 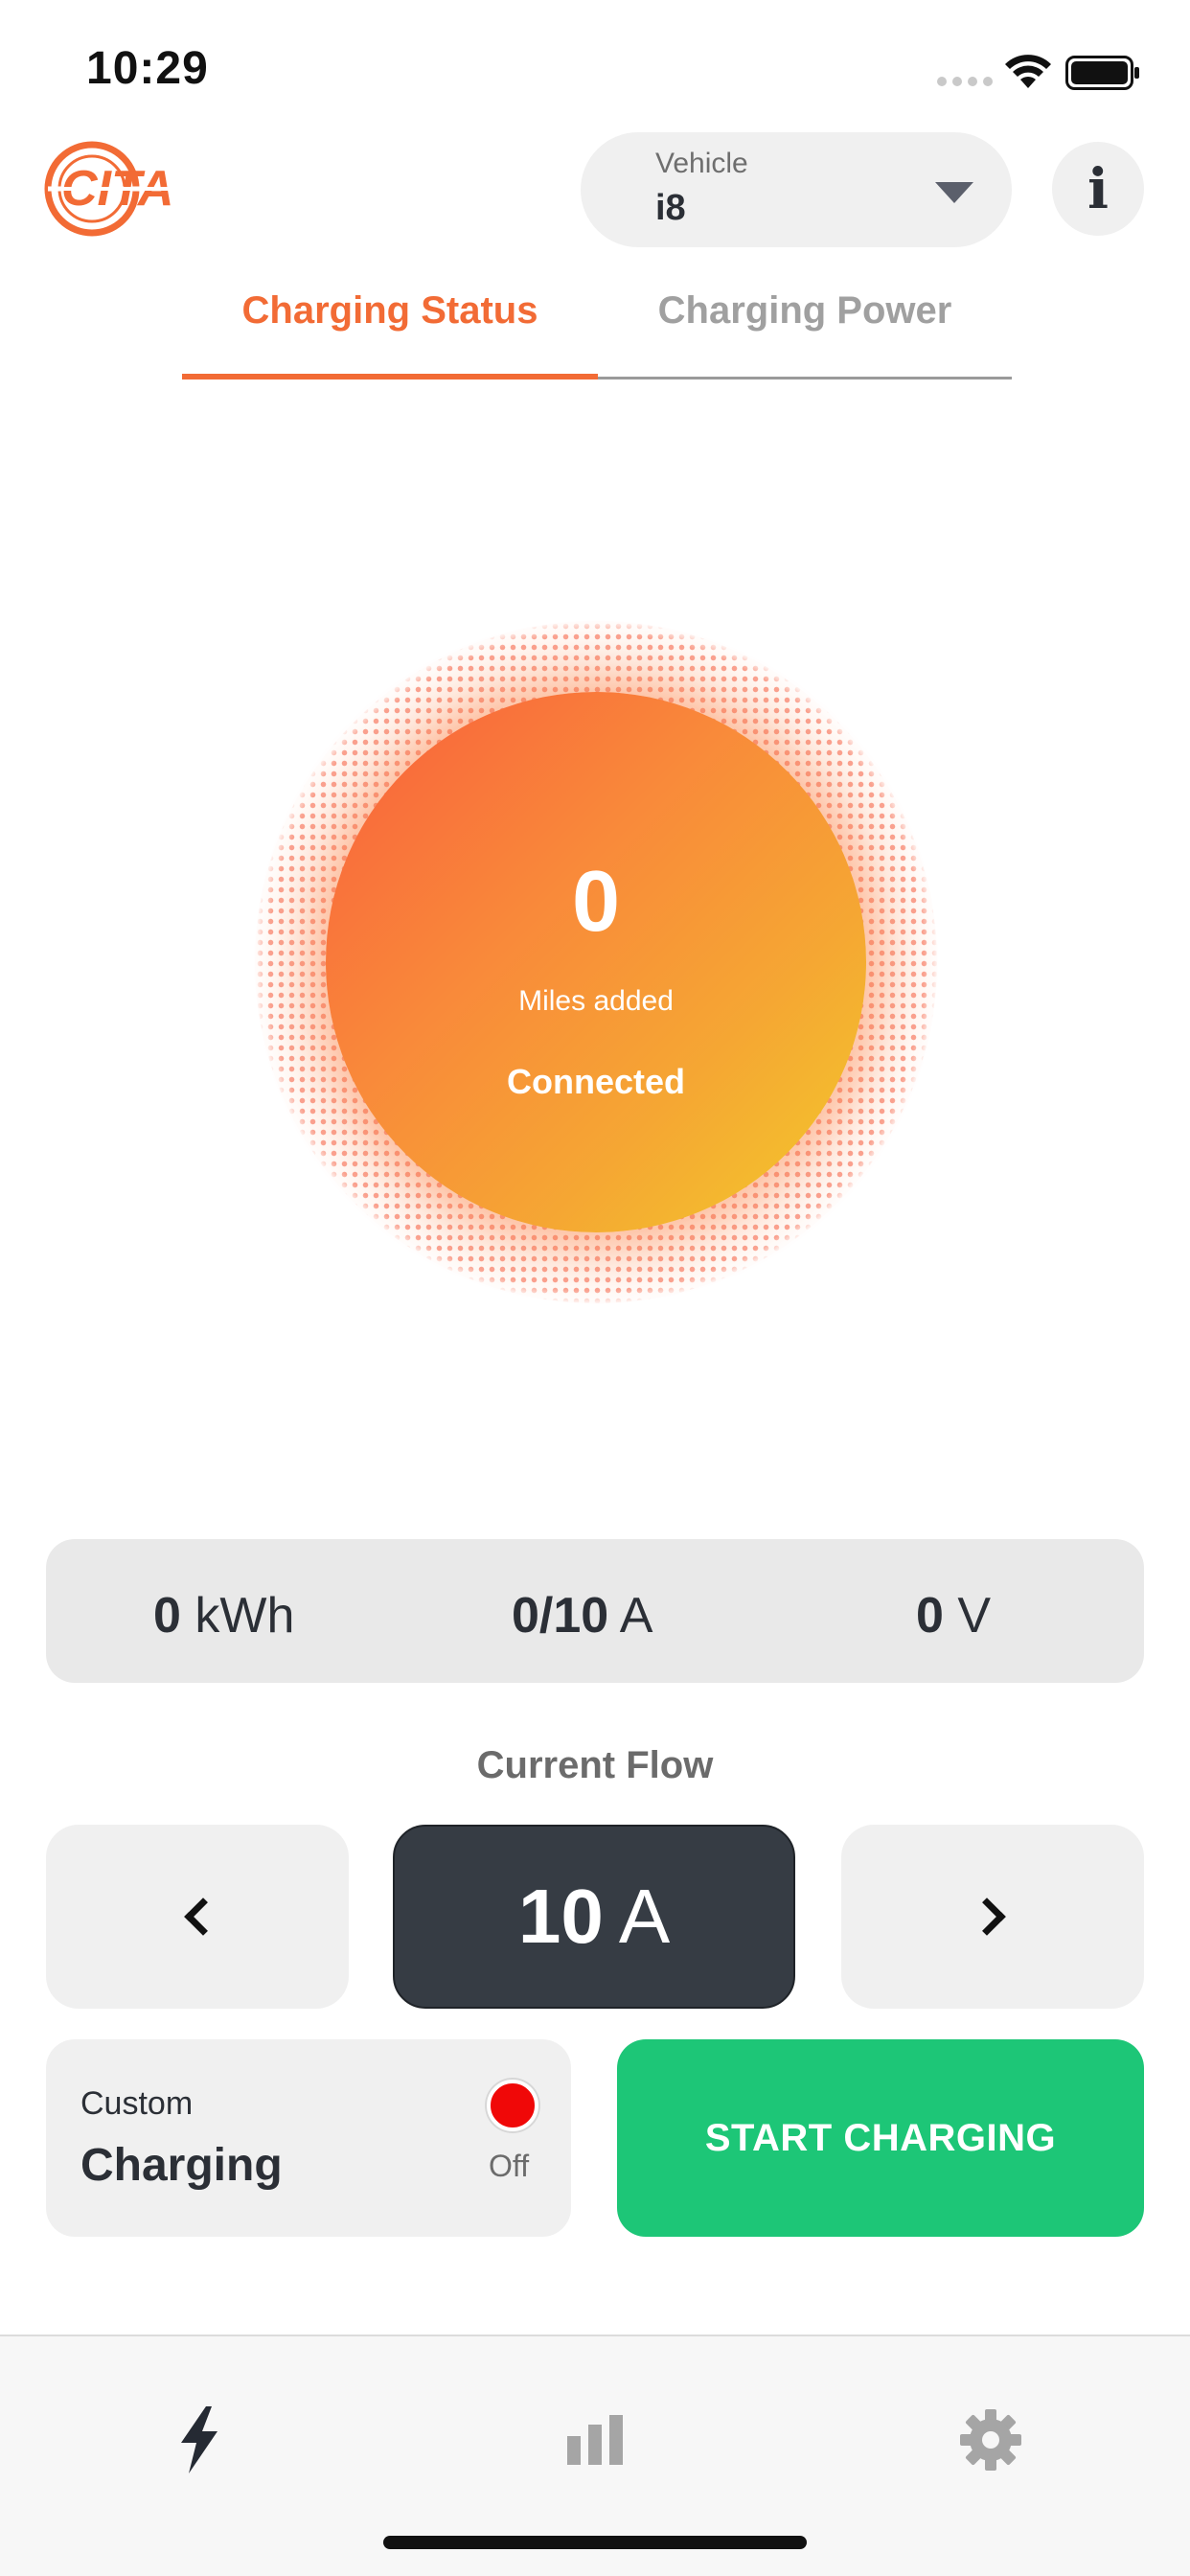 I want to click on metrics-bar: 0 kWh 0/10 A 0 V, so click(x=595, y=1611).